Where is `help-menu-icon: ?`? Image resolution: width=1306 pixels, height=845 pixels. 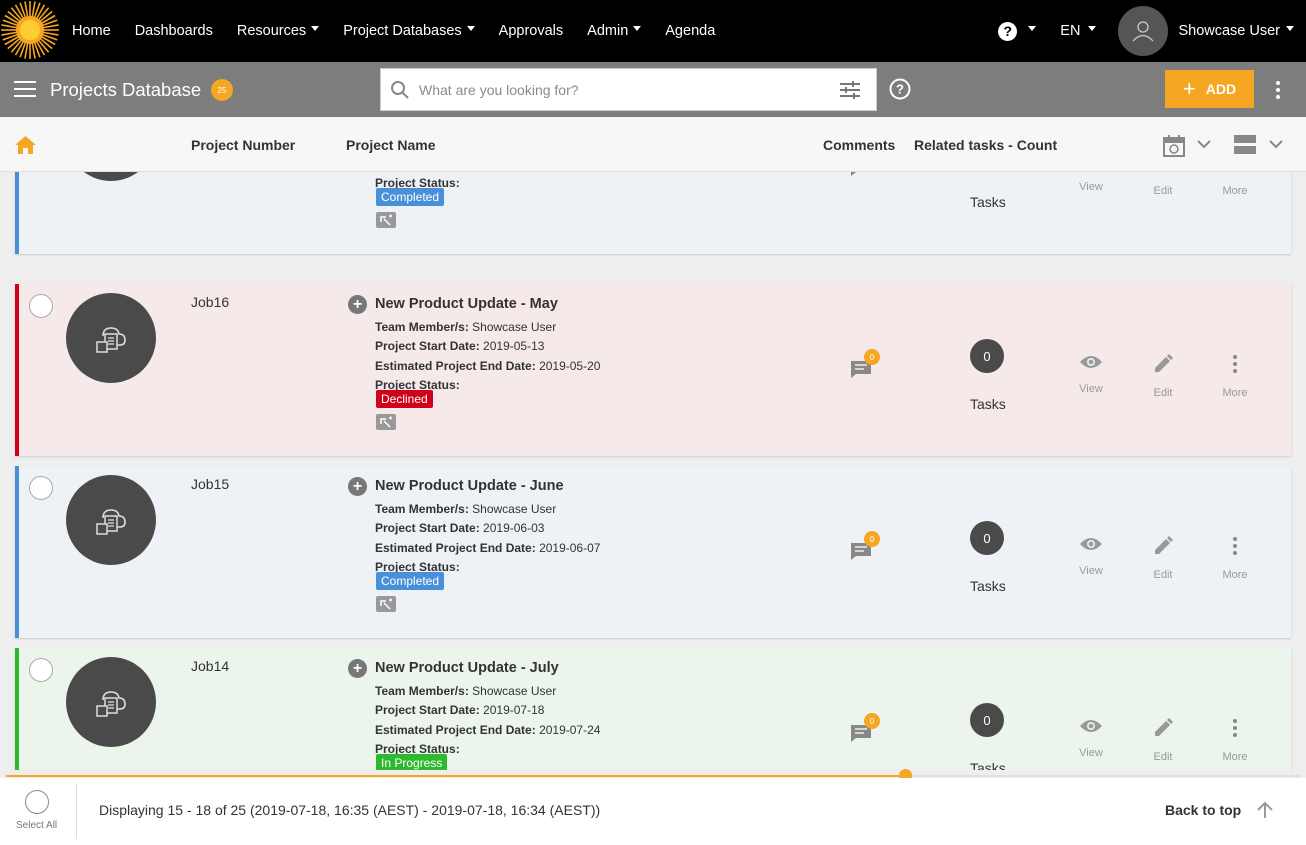 help-menu-icon: ? is located at coordinates (1008, 31).